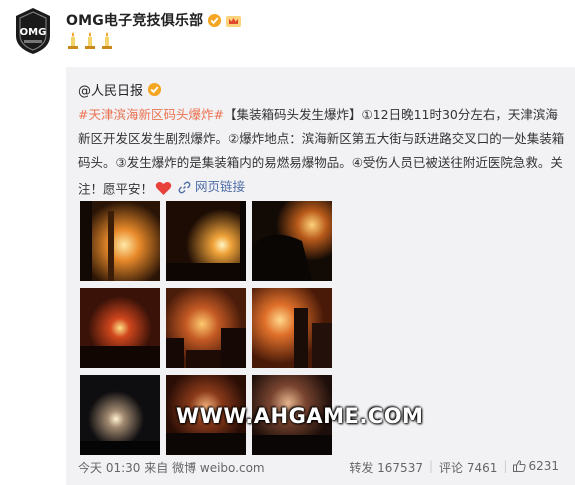 Image resolution: width=575 pixels, height=485 pixels. I want to click on post-source: 微博 weibo.com, so click(218, 468).